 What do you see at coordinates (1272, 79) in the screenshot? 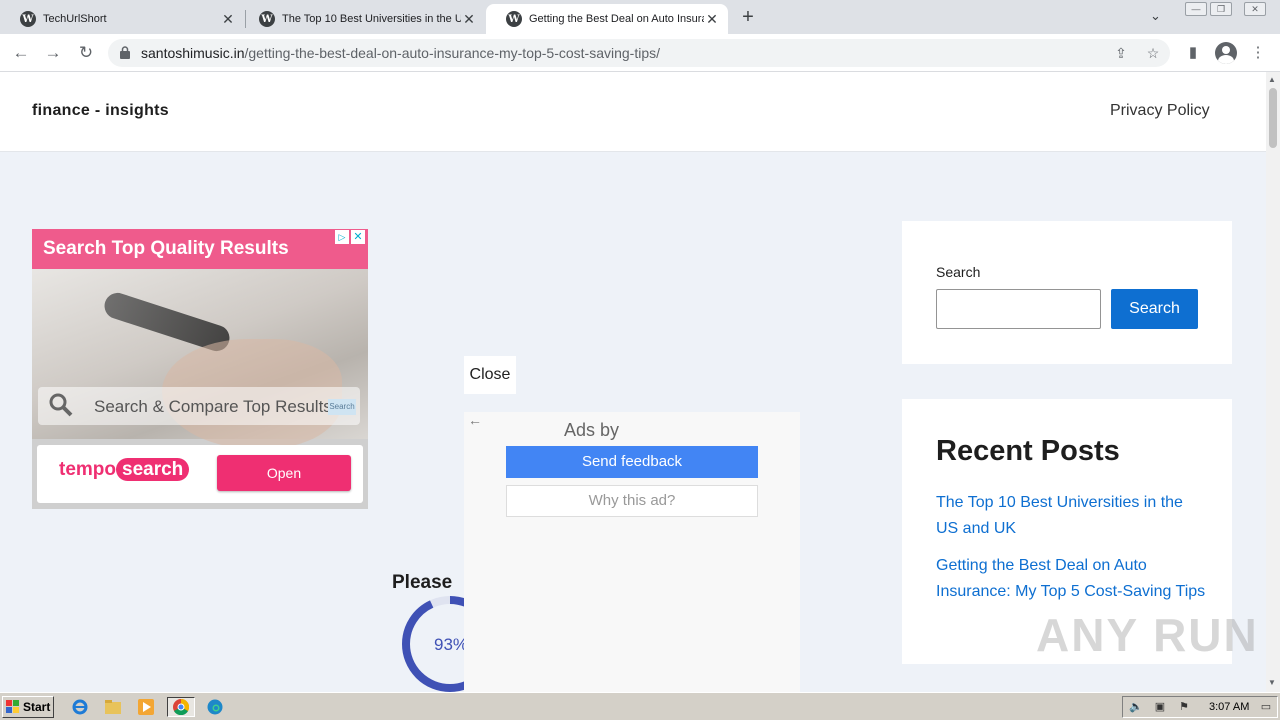
I see `scroll-up-icon: ▲` at bounding box center [1272, 79].